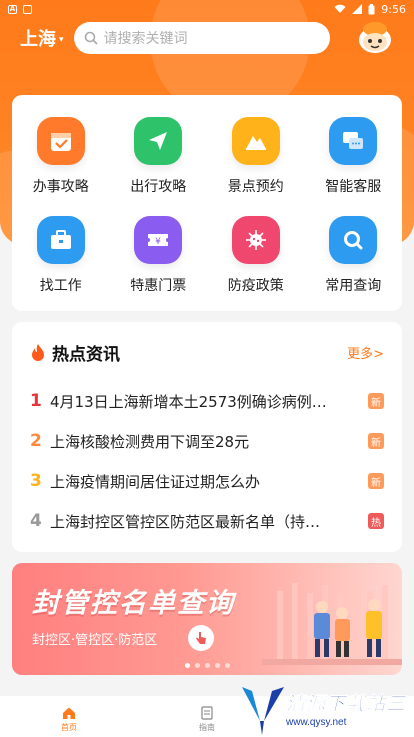 The height and width of the screenshot is (737, 414). I want to click on flame-icon, so click(38, 352).